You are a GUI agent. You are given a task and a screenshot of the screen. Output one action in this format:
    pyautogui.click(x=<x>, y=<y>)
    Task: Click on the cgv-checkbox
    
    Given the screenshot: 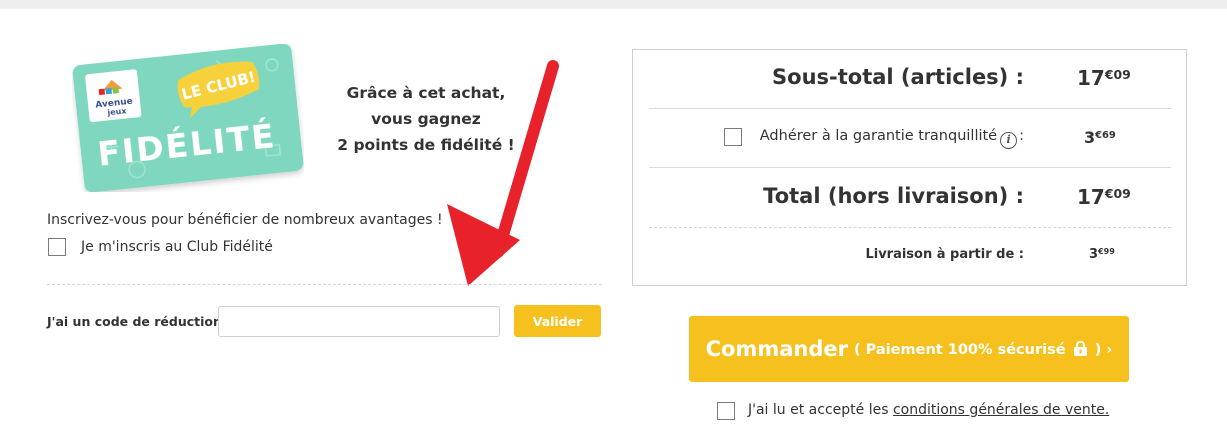 What is the action you would take?
    pyautogui.click(x=726, y=411)
    